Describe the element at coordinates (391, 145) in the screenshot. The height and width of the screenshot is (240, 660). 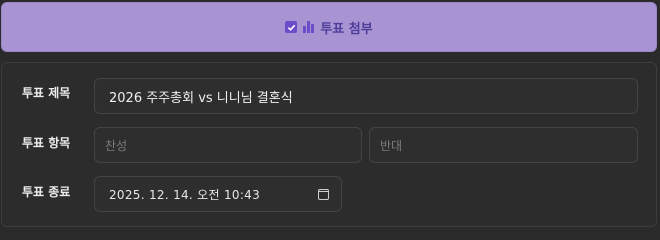
I see `vote-option-2-placeholder: 반대` at that location.